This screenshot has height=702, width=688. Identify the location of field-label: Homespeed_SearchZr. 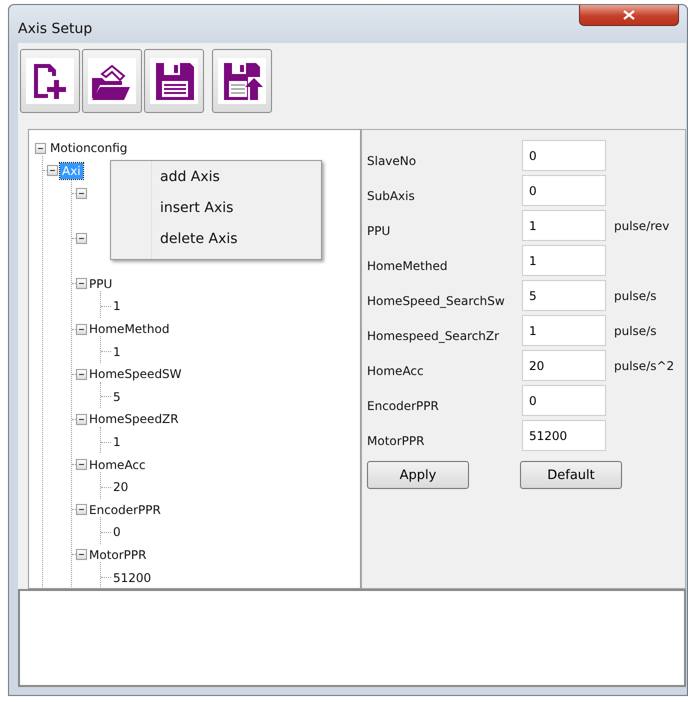
(433, 337).